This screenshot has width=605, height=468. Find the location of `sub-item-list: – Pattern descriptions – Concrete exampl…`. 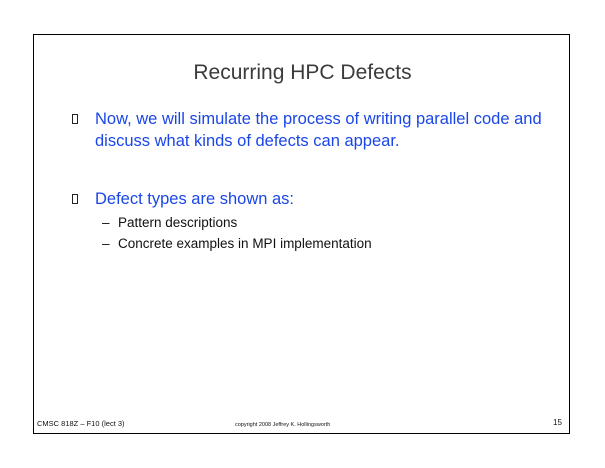

sub-item-list: – Pattern descriptions – Concrete exampl… is located at coordinates (322, 233).